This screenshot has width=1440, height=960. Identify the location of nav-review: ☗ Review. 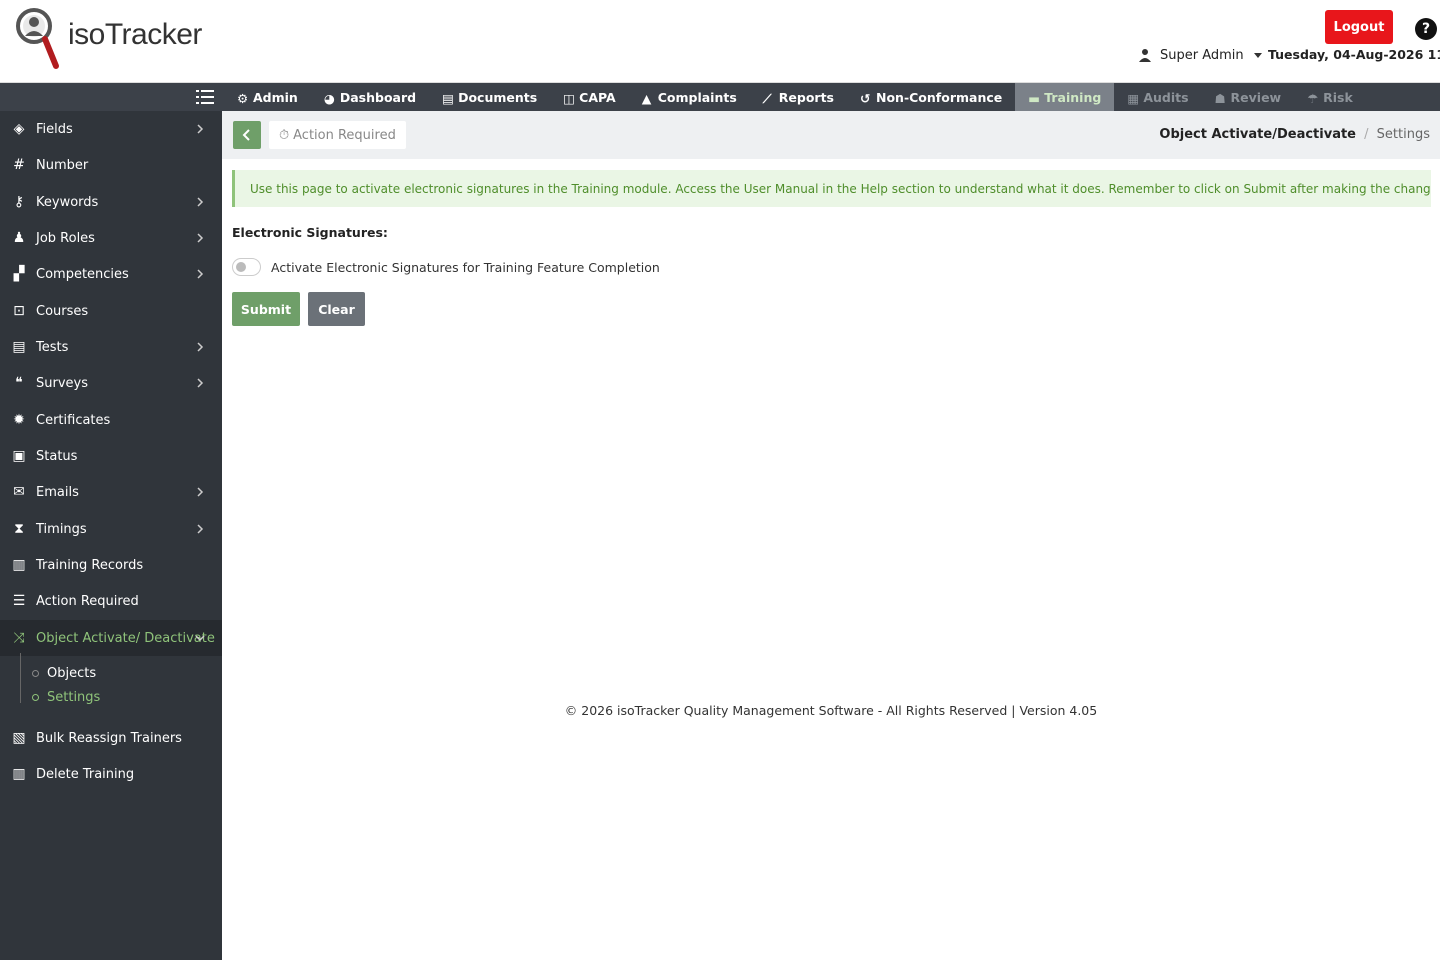
(1248, 97).